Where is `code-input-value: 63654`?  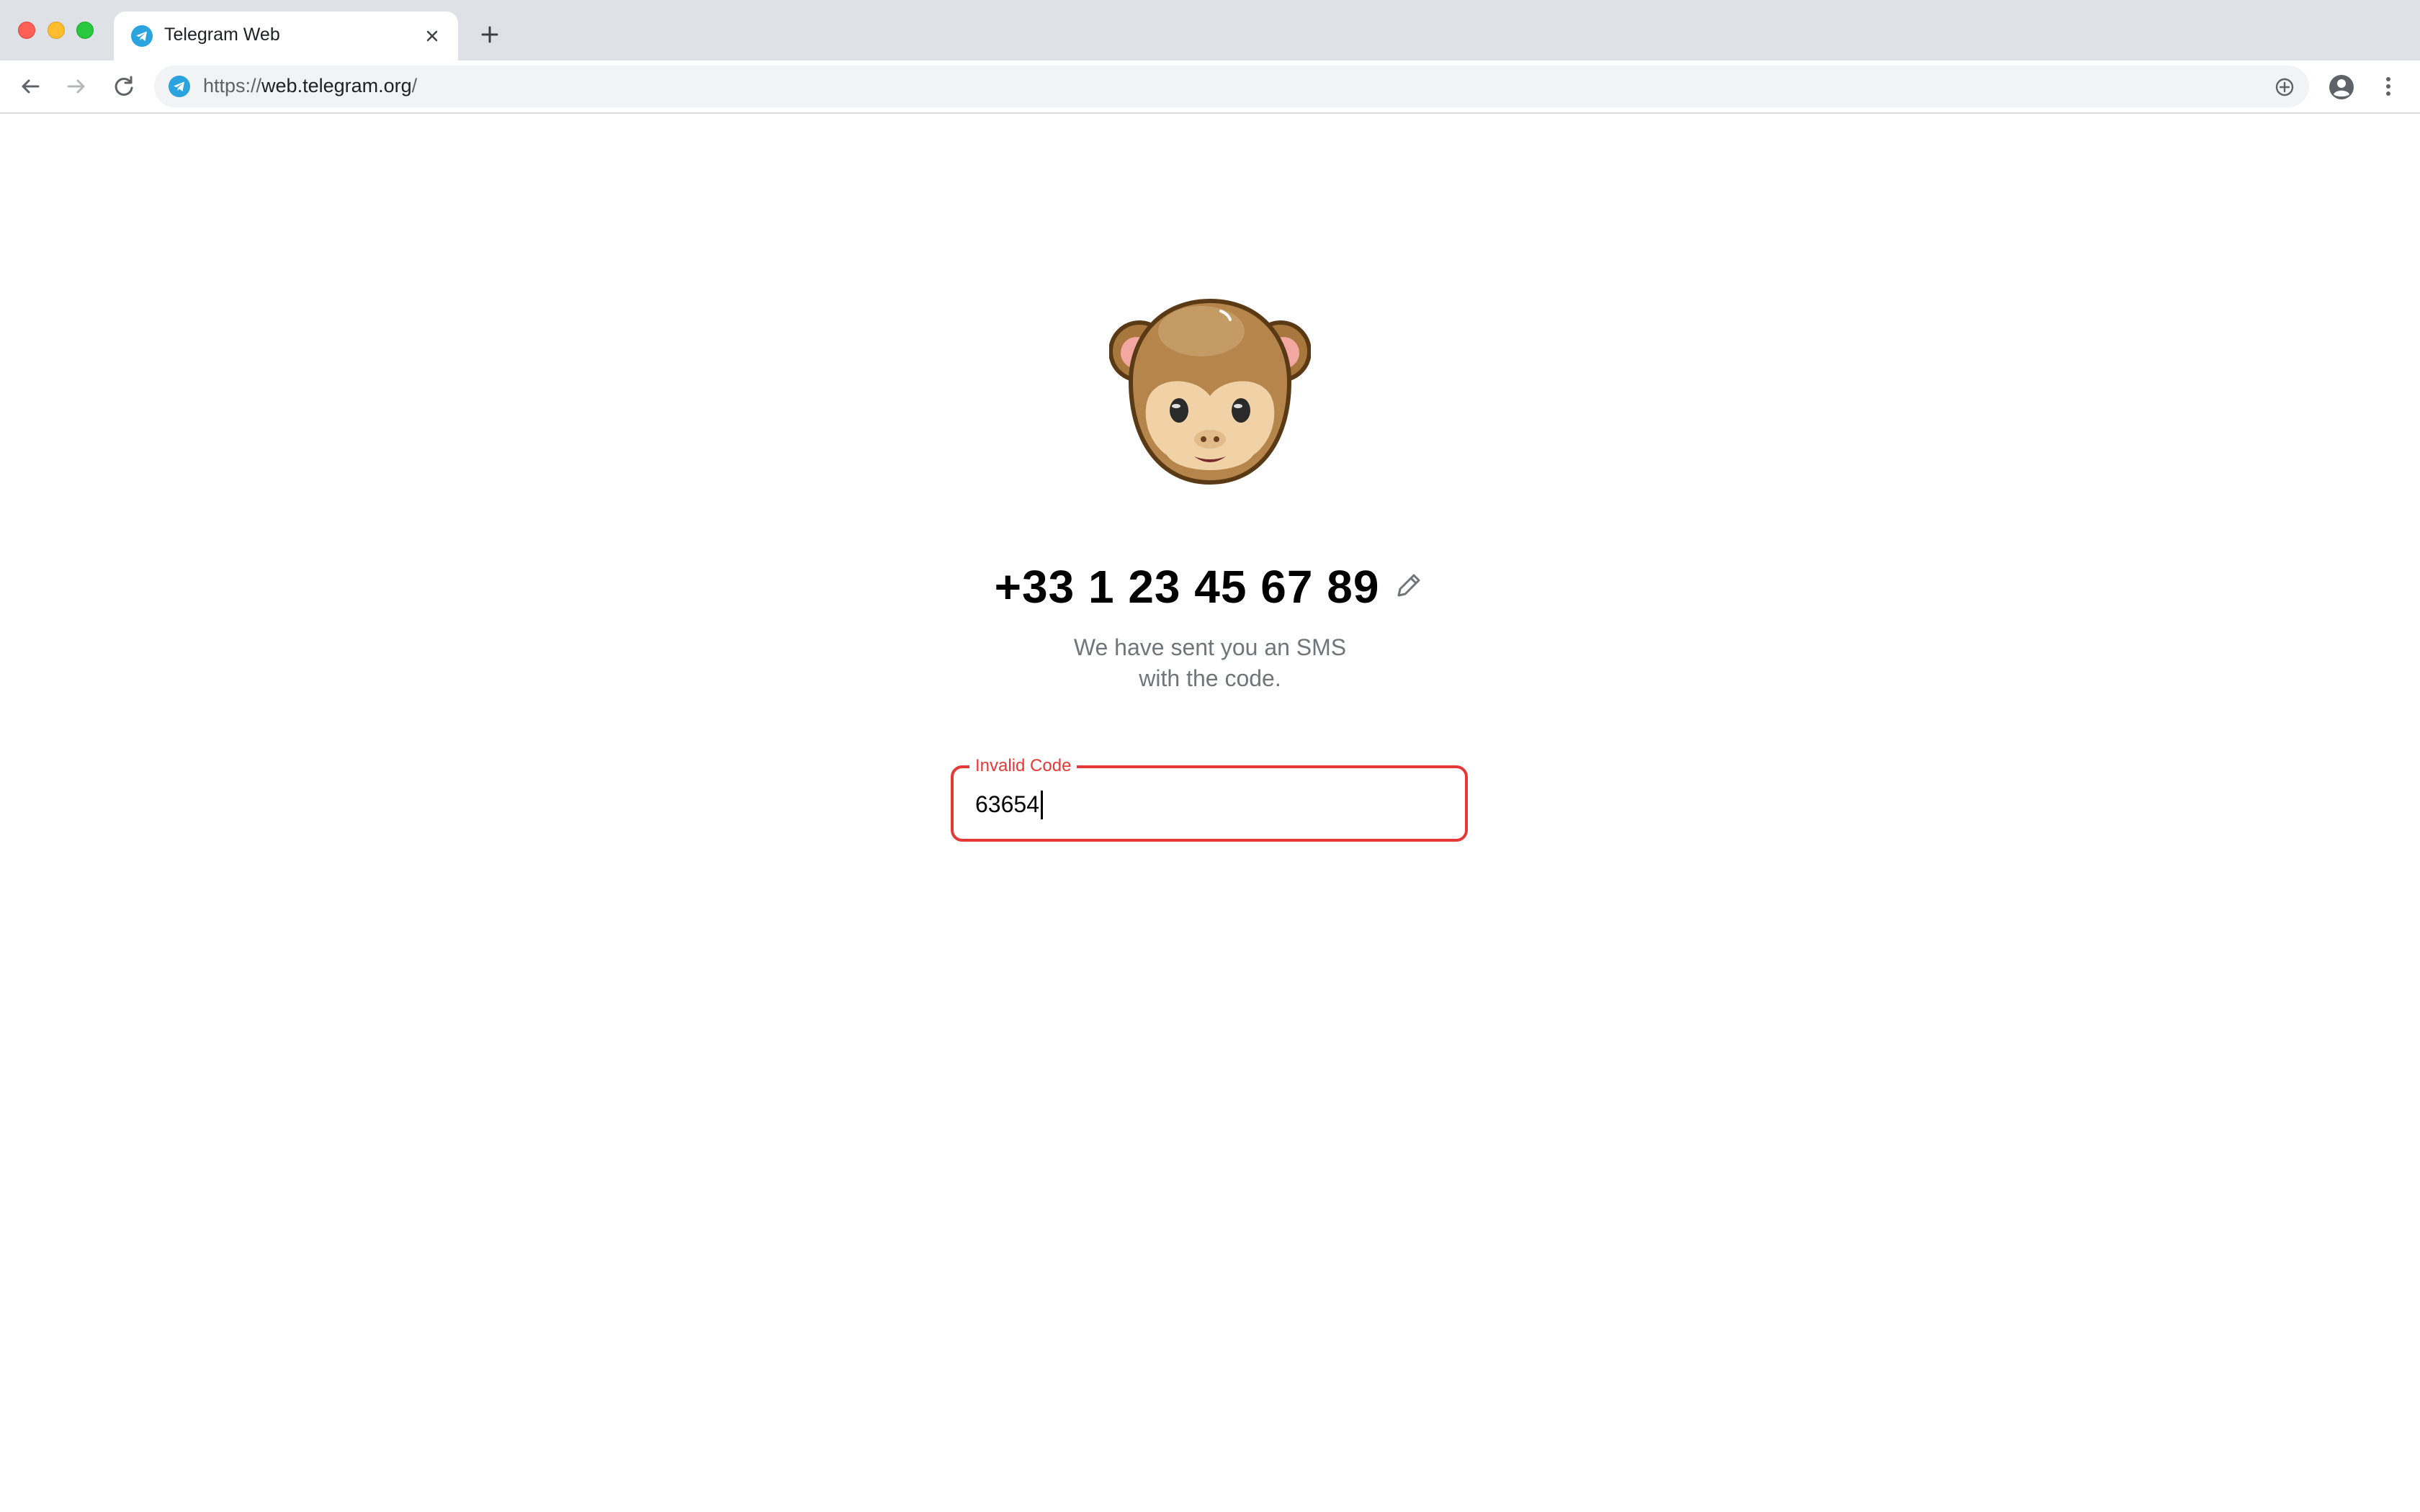
code-input-value: 63654 is located at coordinates (1007, 804).